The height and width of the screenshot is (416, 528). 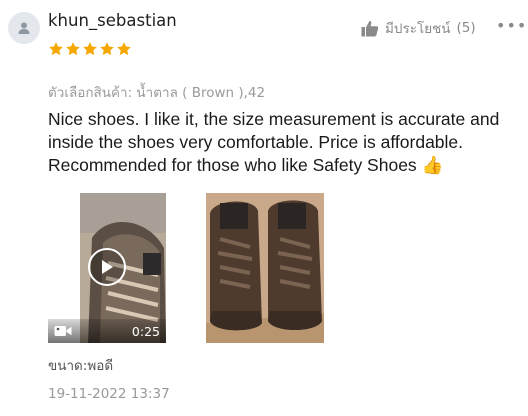 I want to click on more-options-icon: •••, so click(x=511, y=26).